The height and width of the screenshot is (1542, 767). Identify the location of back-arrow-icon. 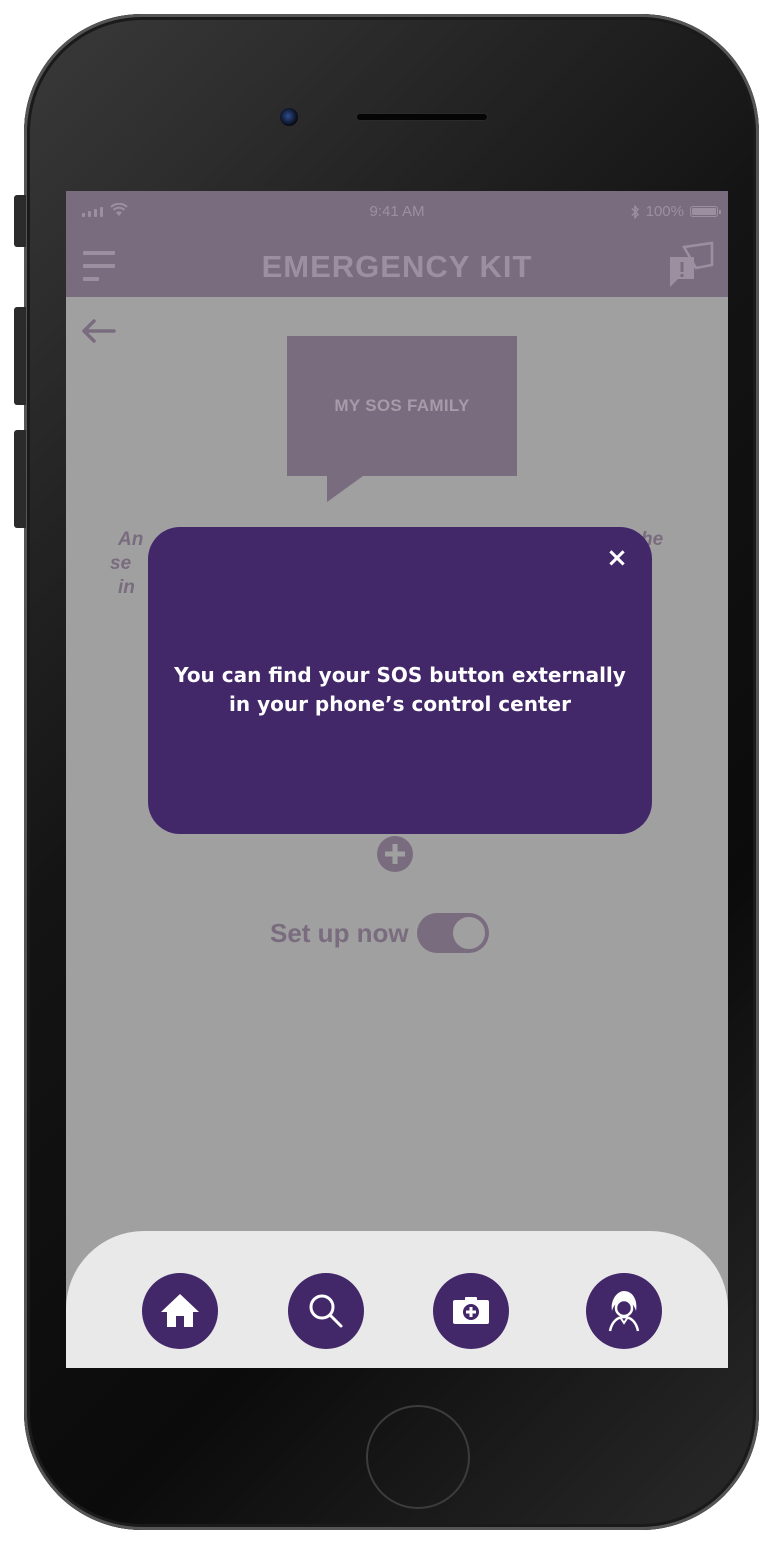
(98, 331).